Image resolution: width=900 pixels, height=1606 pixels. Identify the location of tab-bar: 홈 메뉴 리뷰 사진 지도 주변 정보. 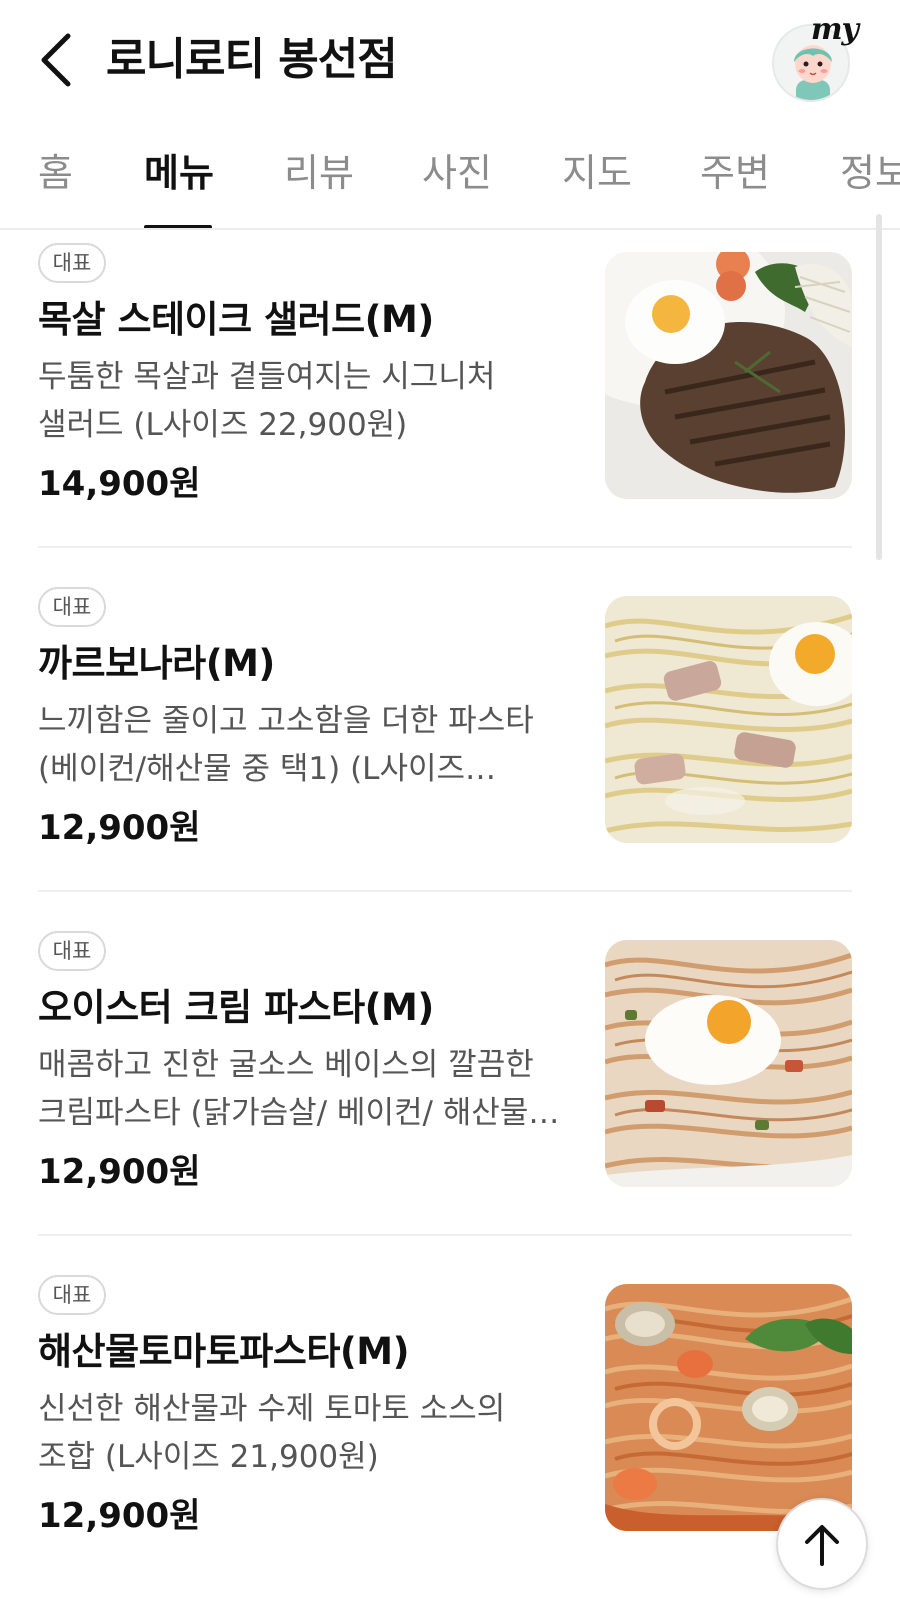
(450, 175).